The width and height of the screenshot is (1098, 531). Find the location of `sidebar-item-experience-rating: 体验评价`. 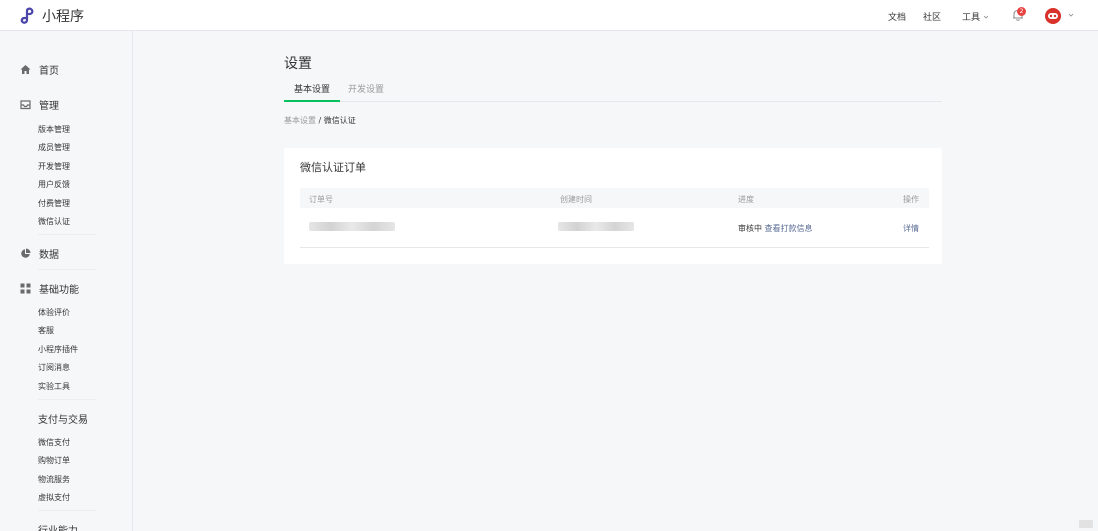

sidebar-item-experience-rating: 体验评价 is located at coordinates (54, 312).